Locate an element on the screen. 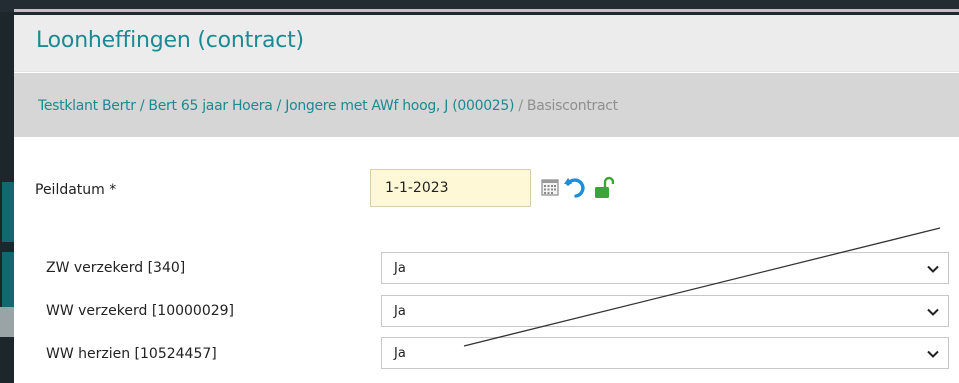 The width and height of the screenshot is (959, 383). title-bar: Loonheffingen (contract) is located at coordinates (486, 43).